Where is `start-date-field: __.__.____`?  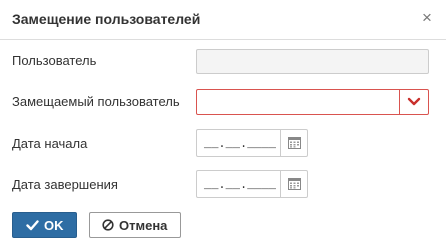 start-date-field: __.__.____ is located at coordinates (252, 143).